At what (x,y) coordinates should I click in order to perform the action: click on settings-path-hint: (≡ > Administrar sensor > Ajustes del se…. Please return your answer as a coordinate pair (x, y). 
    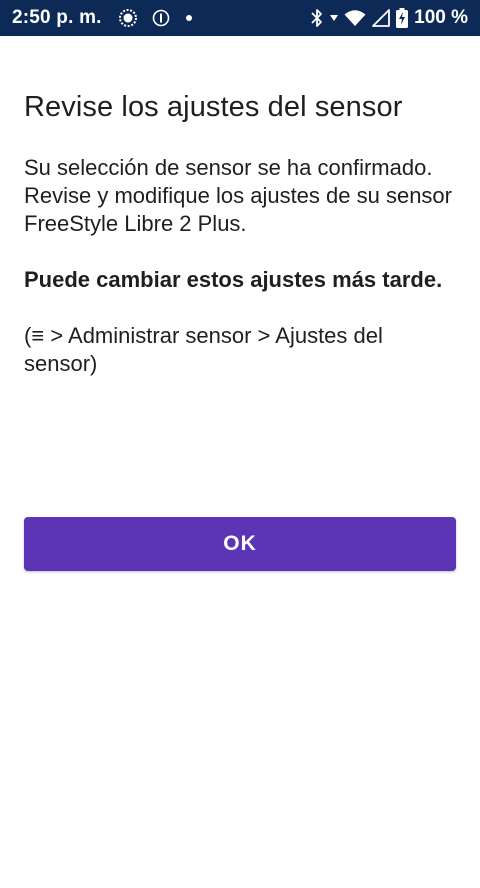
    Looking at the image, I should click on (203, 349).